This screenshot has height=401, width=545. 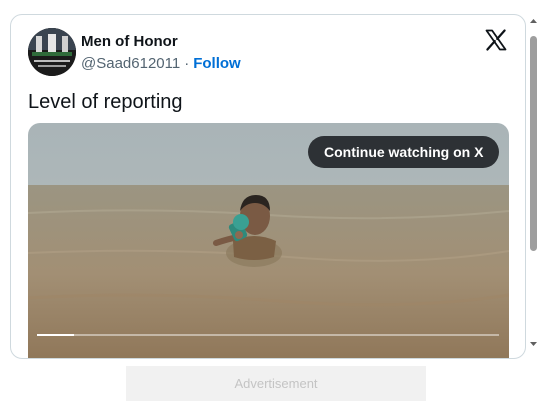 I want to click on display-name: Men of Honor, so click(x=129, y=41).